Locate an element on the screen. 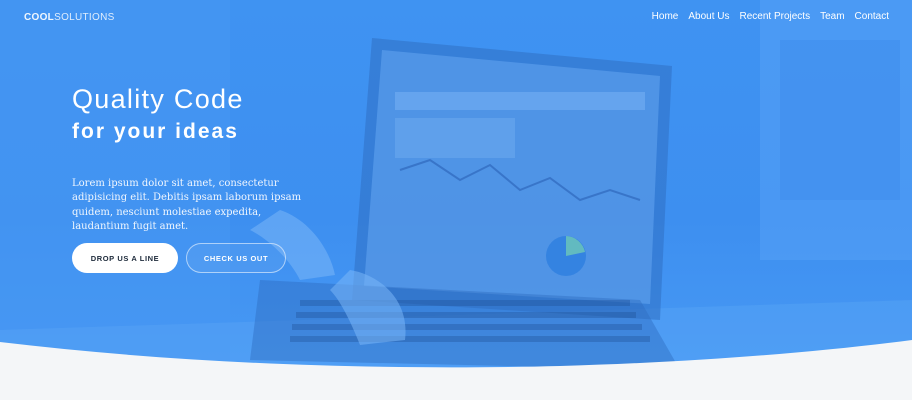 This screenshot has width=912, height=400. brand-logo: COOLSOLUTIONS is located at coordinates (69, 17).